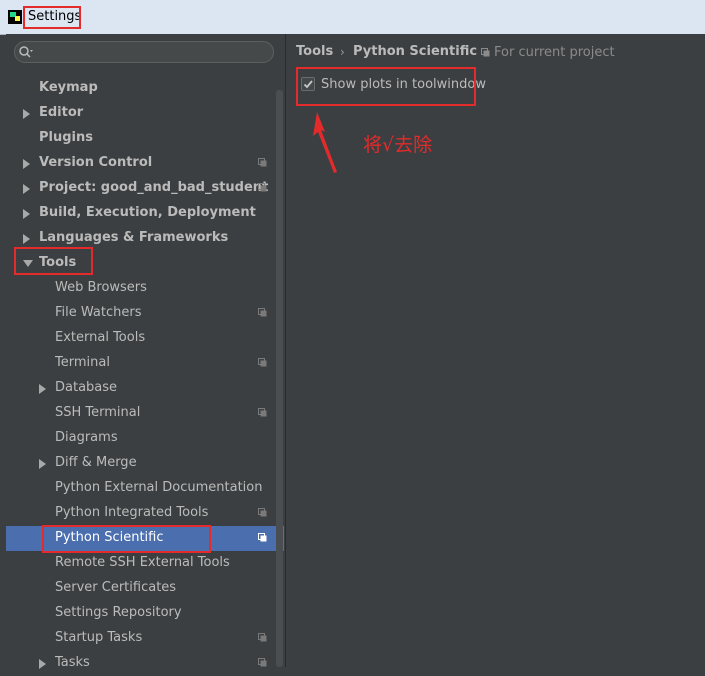 Image resolution: width=705 pixels, height=676 pixels. I want to click on sidebar-item-label: Diff & Merge, so click(96, 462).